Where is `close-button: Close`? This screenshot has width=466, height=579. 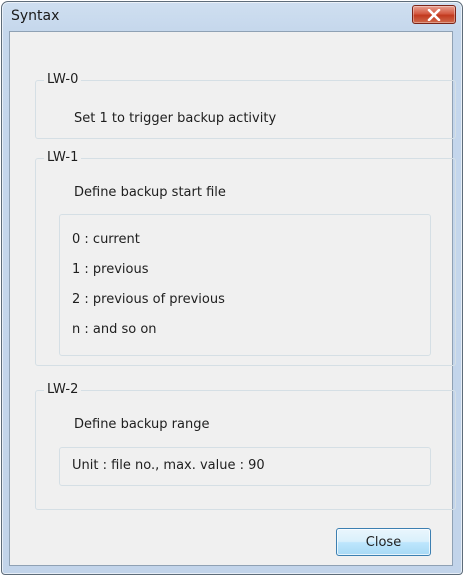 close-button: Close is located at coordinates (383, 542).